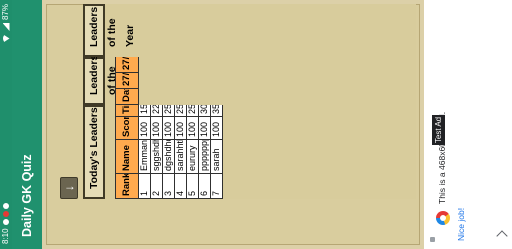  What do you see at coordinates (127, 156) in the screenshot?
I see `column-header: Name` at bounding box center [127, 156].